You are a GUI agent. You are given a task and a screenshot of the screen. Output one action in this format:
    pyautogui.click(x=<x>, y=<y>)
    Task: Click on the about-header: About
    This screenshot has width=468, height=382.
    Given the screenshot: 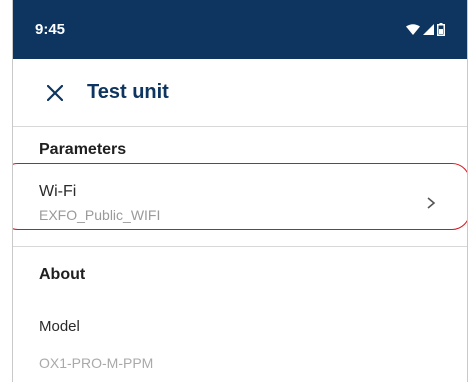 What is the action you would take?
    pyautogui.click(x=62, y=274)
    